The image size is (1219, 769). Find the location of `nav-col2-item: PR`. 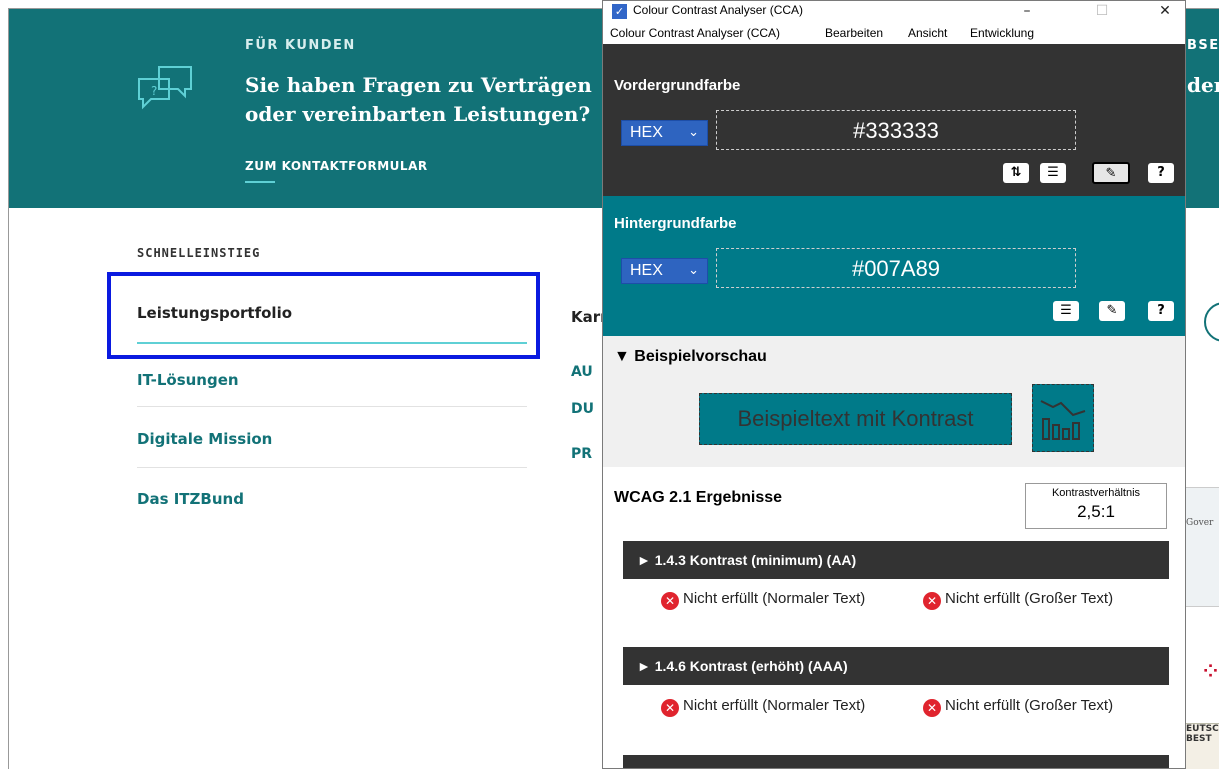

nav-col2-item: PR is located at coordinates (581, 454).